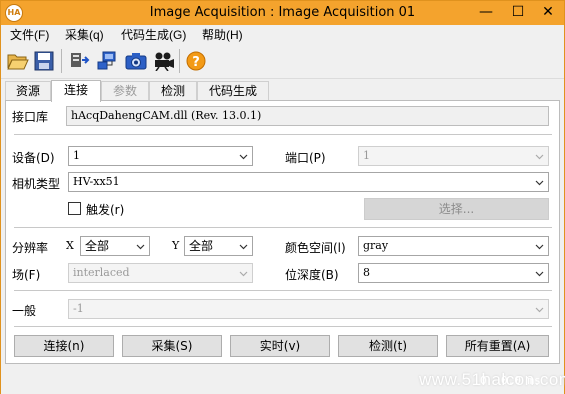 Image resolution: width=565 pixels, height=394 pixels. What do you see at coordinates (160, 156) in the screenshot?
I see `device-combo: 1` at bounding box center [160, 156].